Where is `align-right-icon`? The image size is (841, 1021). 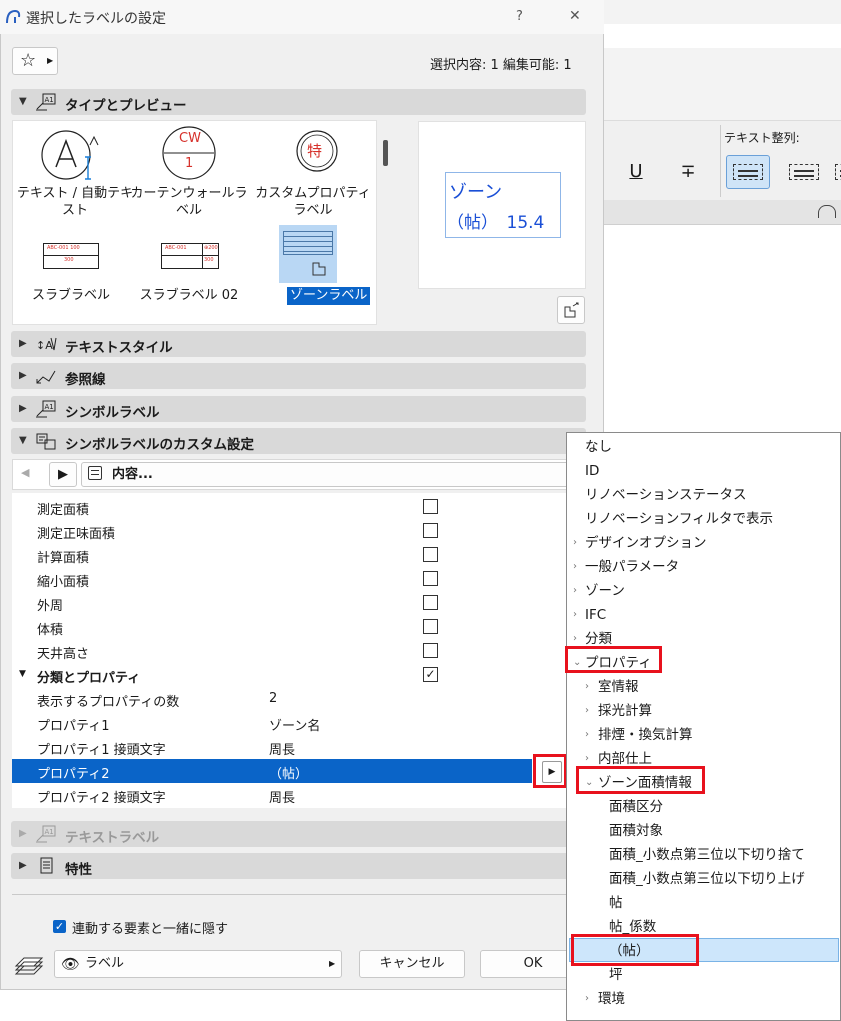
align-right-icon is located at coordinates (838, 172).